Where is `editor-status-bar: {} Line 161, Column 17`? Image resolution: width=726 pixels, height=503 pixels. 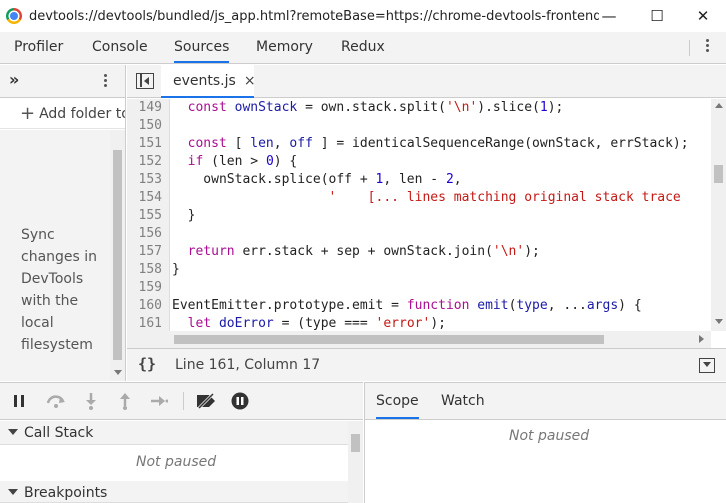
editor-status-bar: {} Line 161, Column 17 is located at coordinates (426, 364).